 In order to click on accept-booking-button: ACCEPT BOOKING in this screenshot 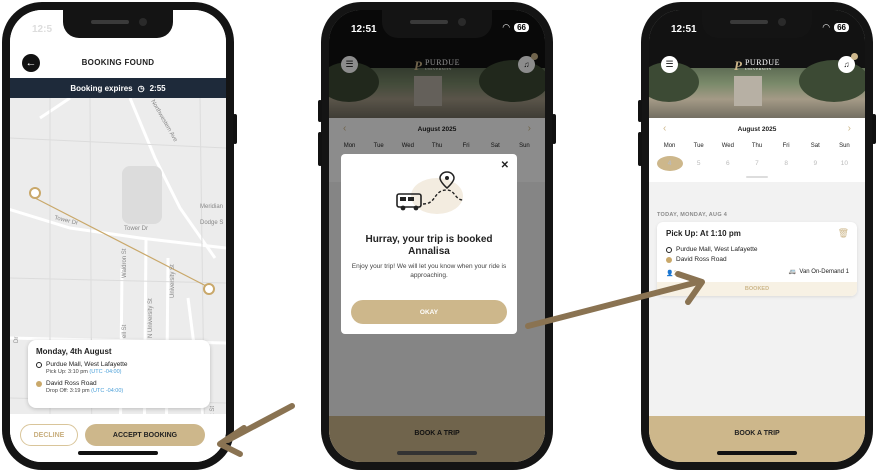, I will do `click(145, 435)`.